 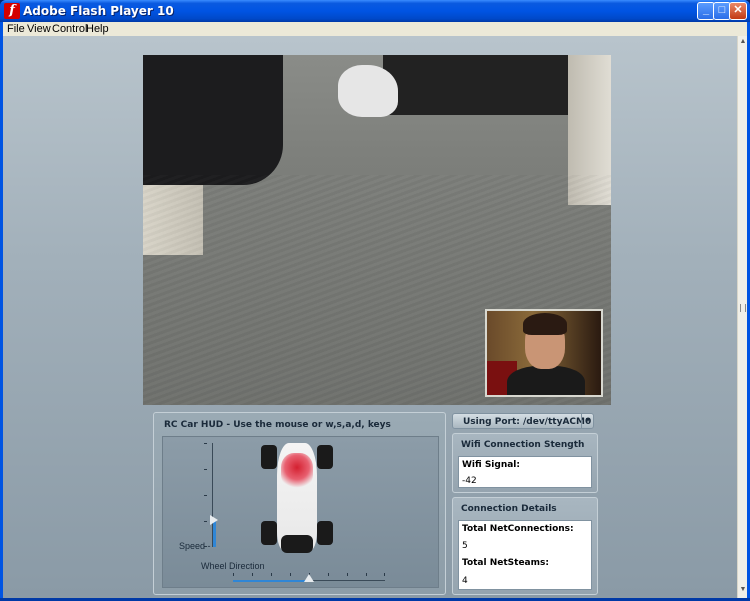 I want to click on window-title: Adobe Flash Player 10, so click(x=98, y=11).